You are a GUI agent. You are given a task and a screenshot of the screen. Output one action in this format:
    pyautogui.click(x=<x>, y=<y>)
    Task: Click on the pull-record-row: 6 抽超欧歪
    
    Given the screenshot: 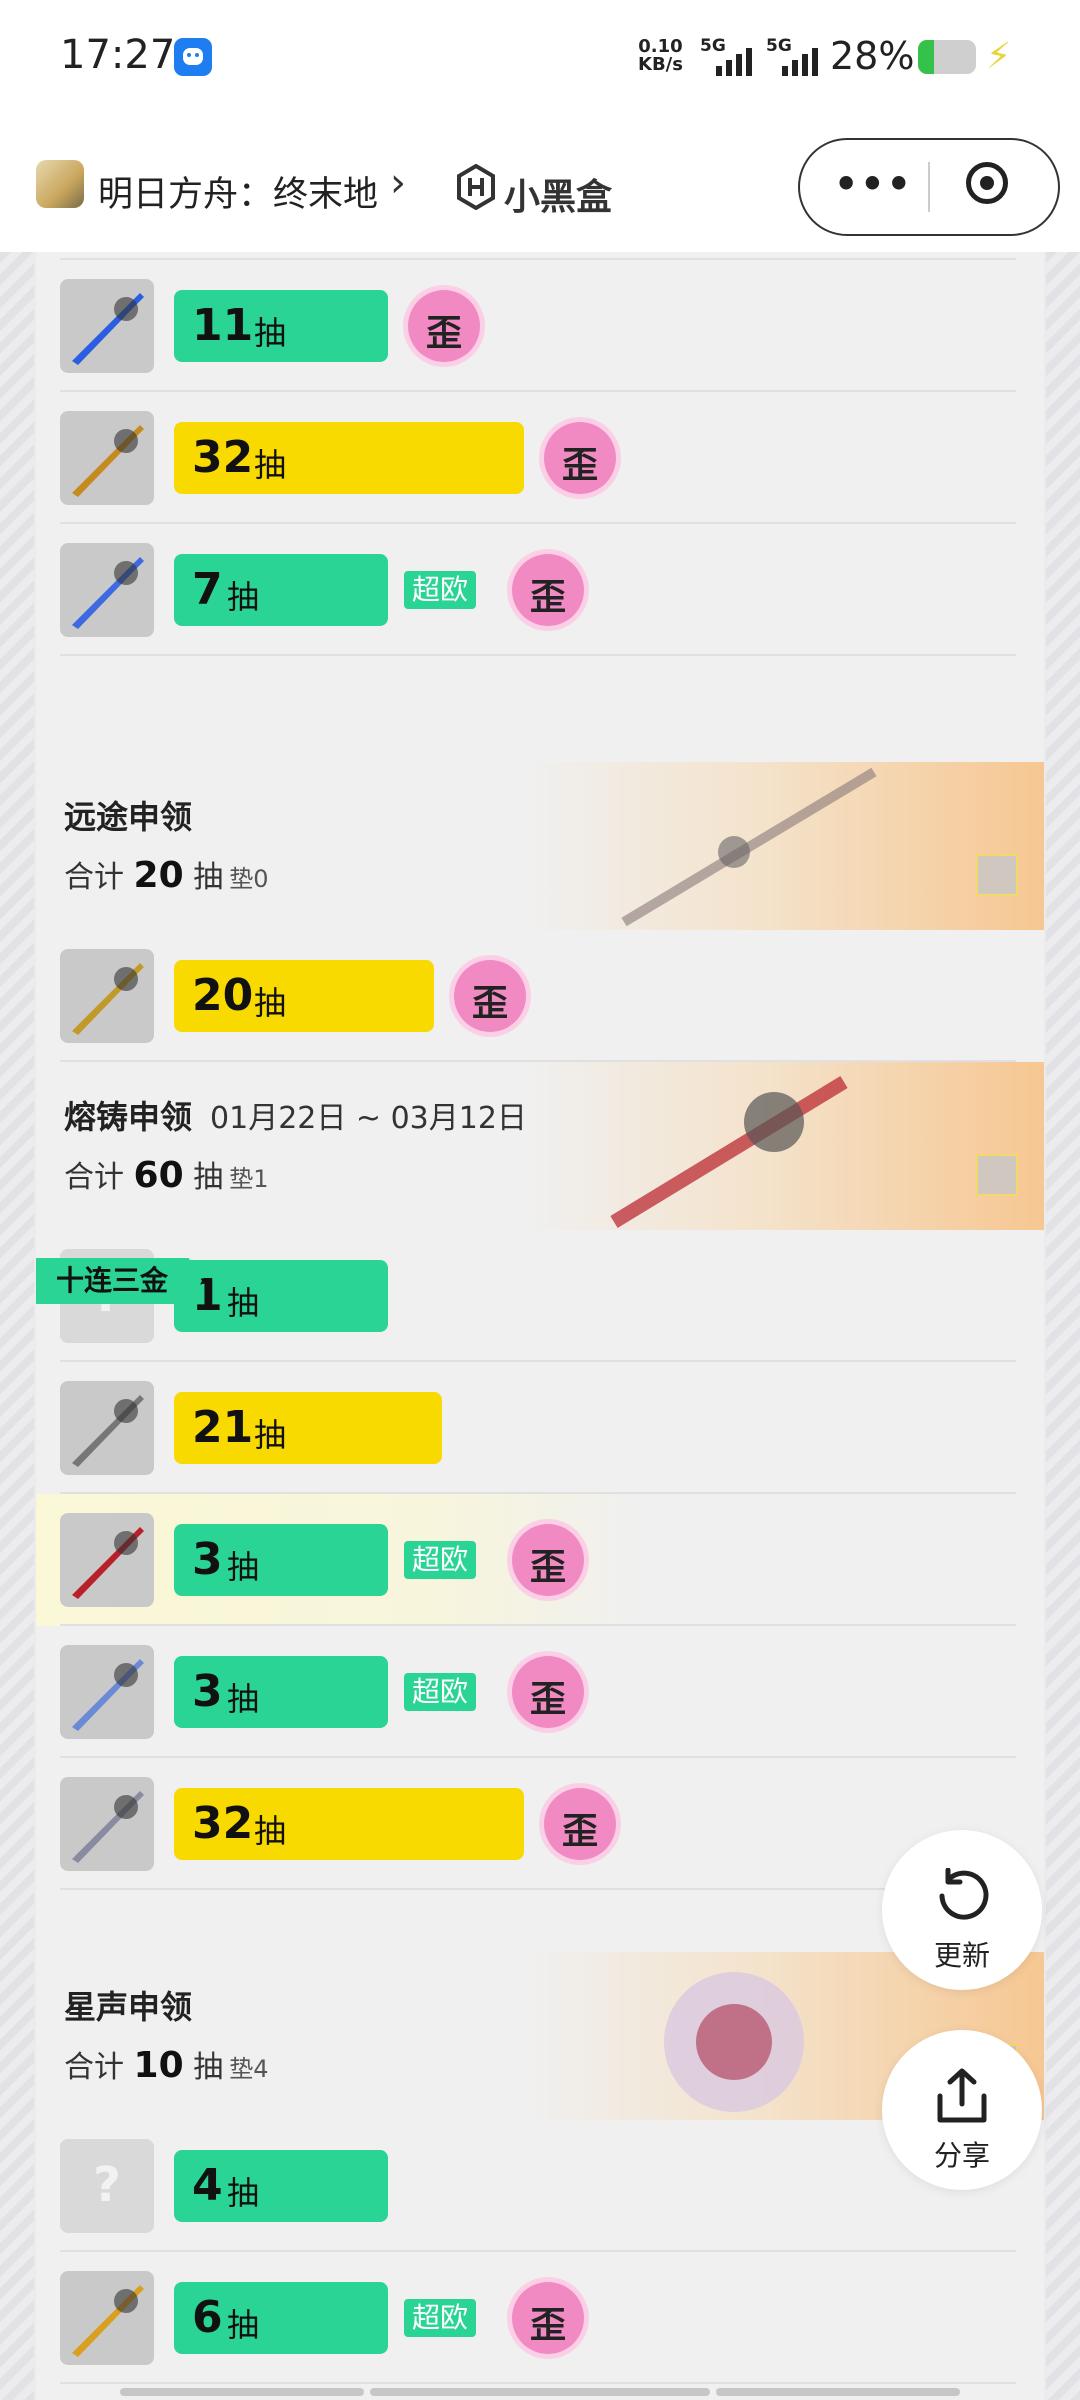 What is the action you would take?
    pyautogui.click(x=540, y=2318)
    